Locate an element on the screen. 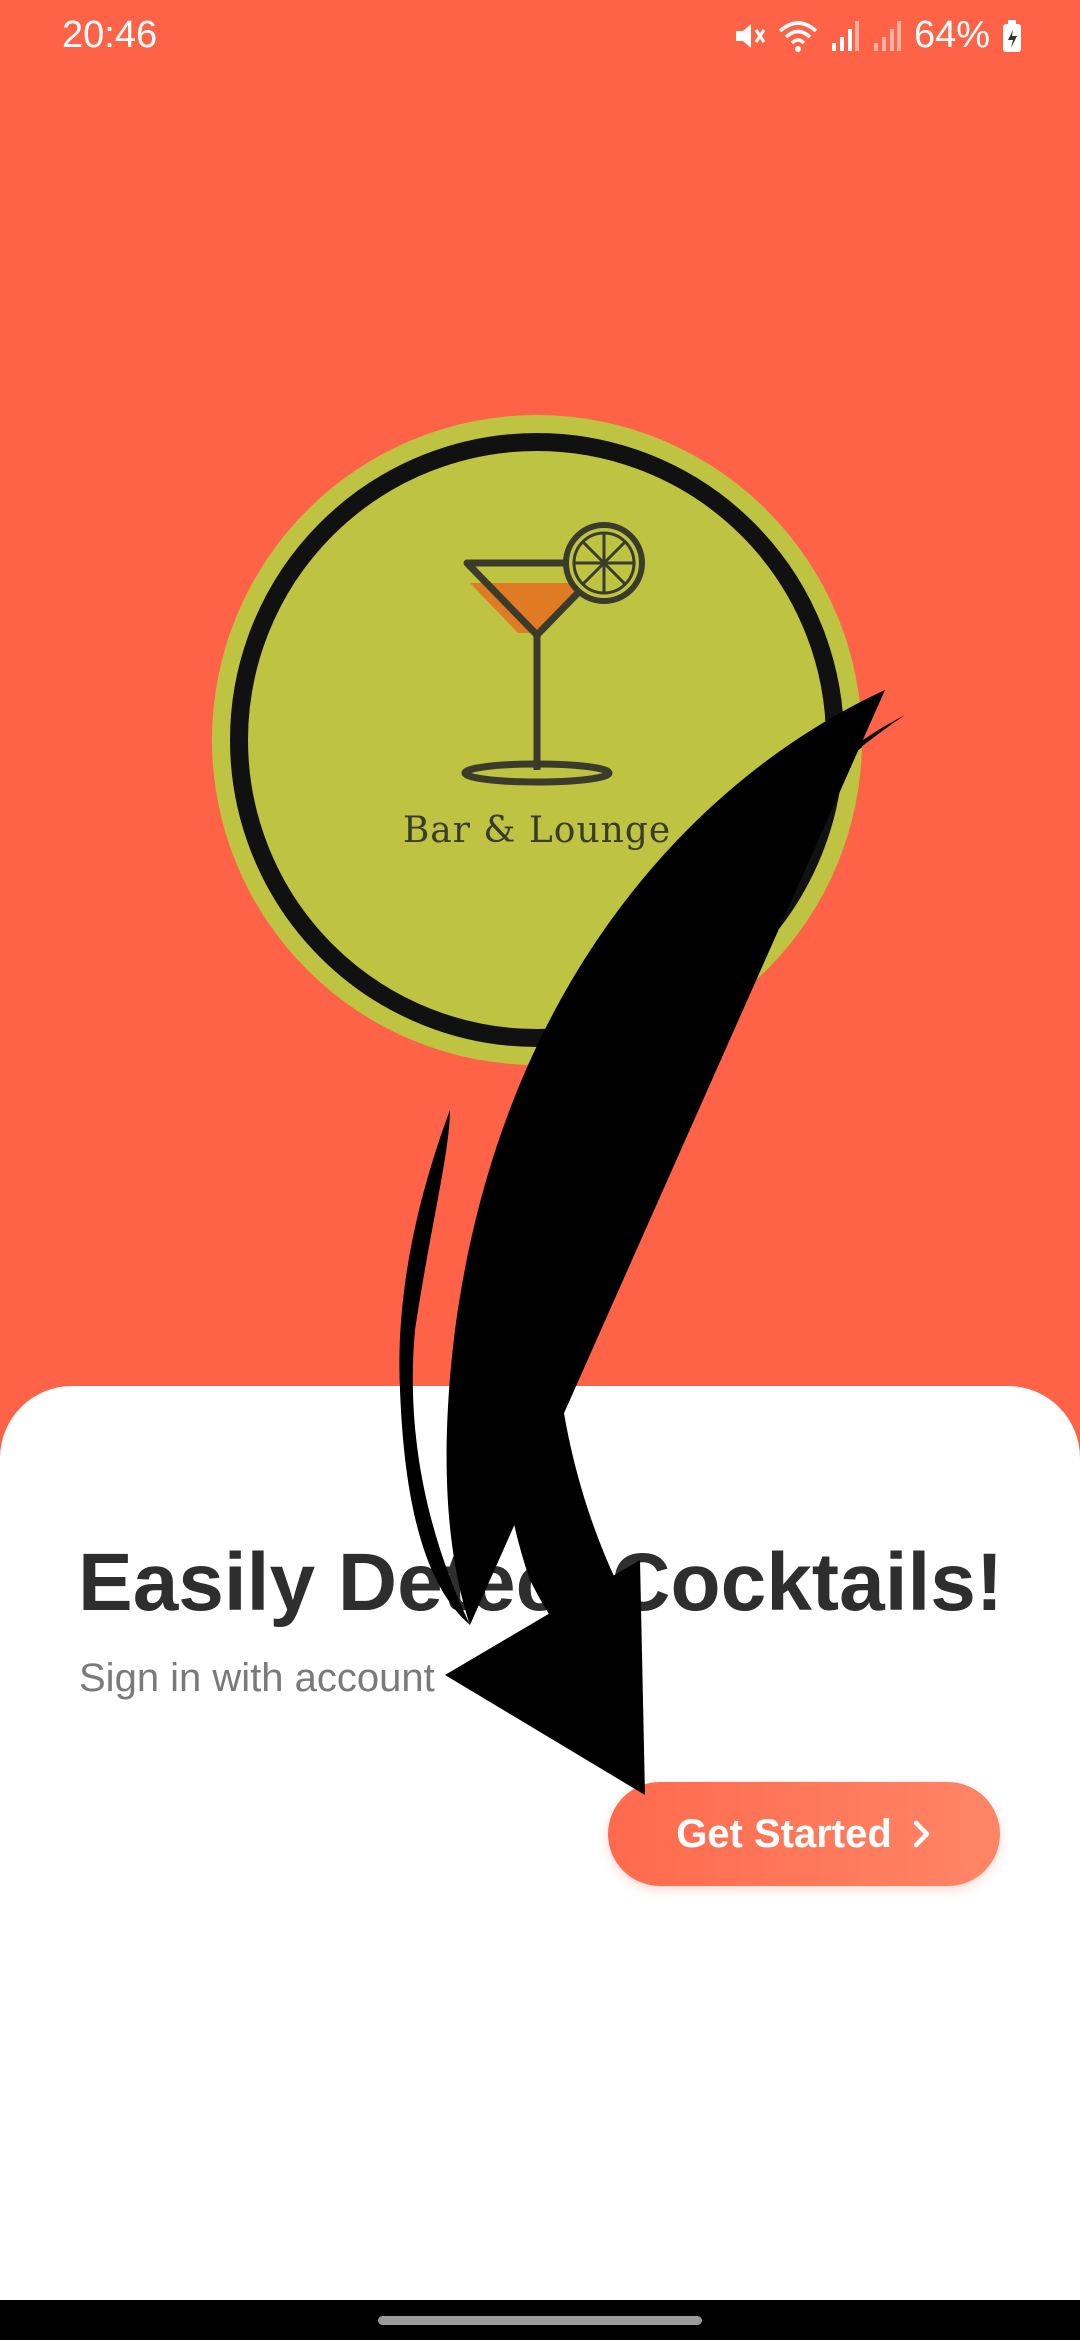 The image size is (1080, 2340). battery-percent: 64% is located at coordinates (951, 35).